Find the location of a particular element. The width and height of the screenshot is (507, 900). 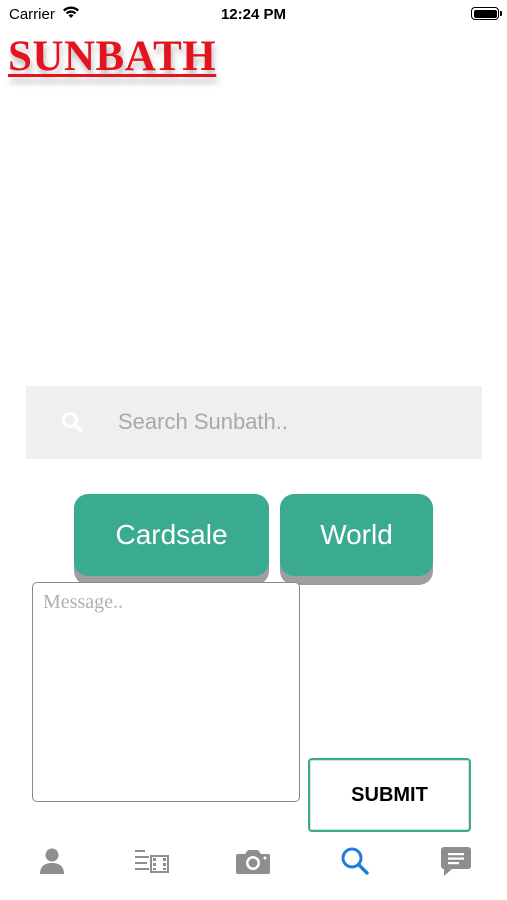

search-tab-icon is located at coordinates (355, 863).